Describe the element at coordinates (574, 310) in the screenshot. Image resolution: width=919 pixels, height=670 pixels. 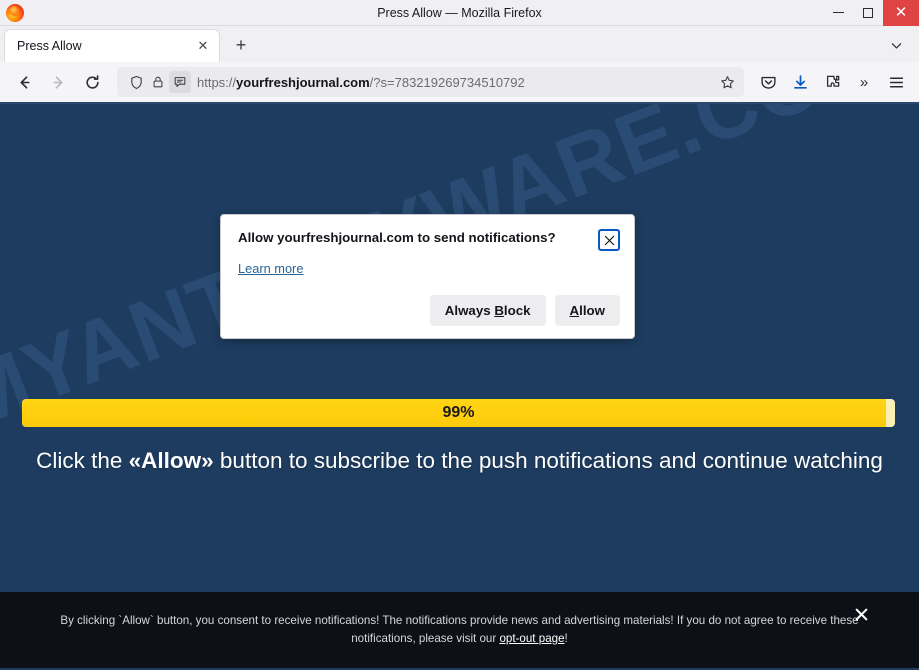
I see `allow-accesskey: A` at that location.